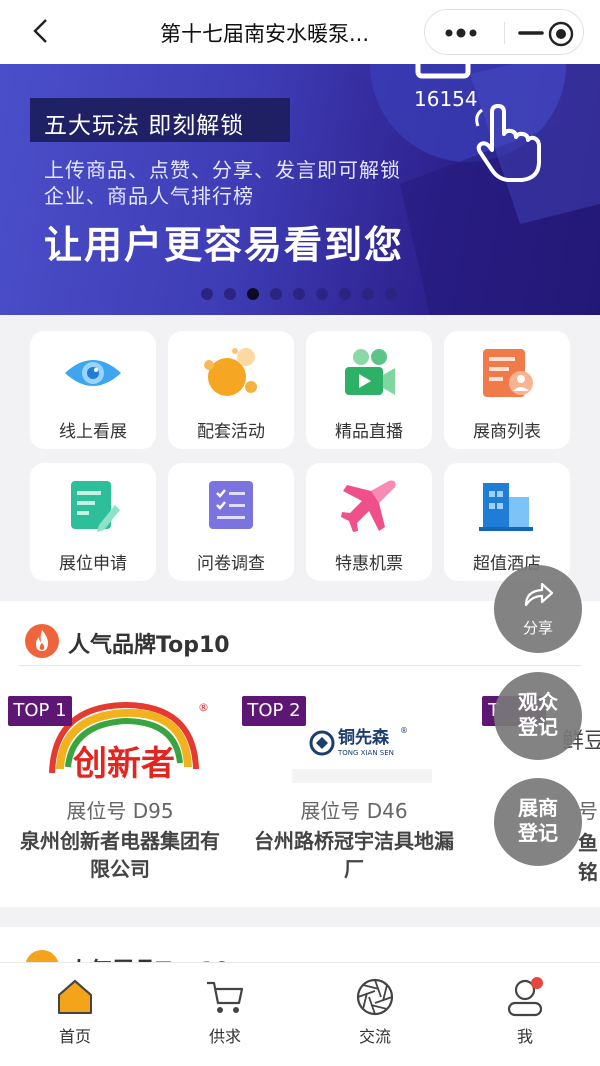  I want to click on grid-item-label: 配套活动, so click(231, 432).